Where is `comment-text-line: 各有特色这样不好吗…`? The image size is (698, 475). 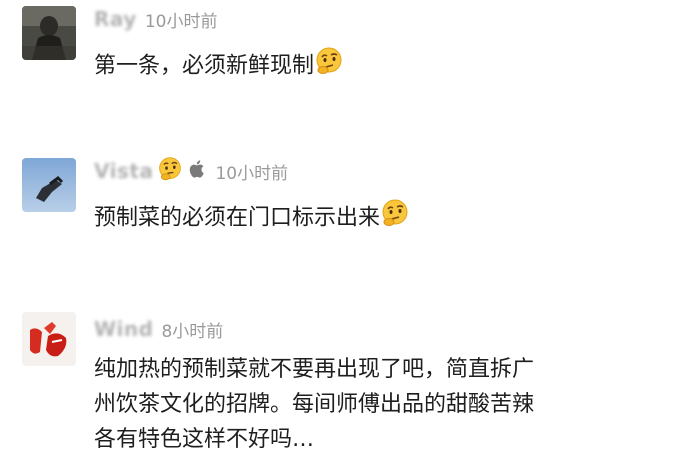 comment-text-line: 各有特色这样不好吗… is located at coordinates (204, 439).